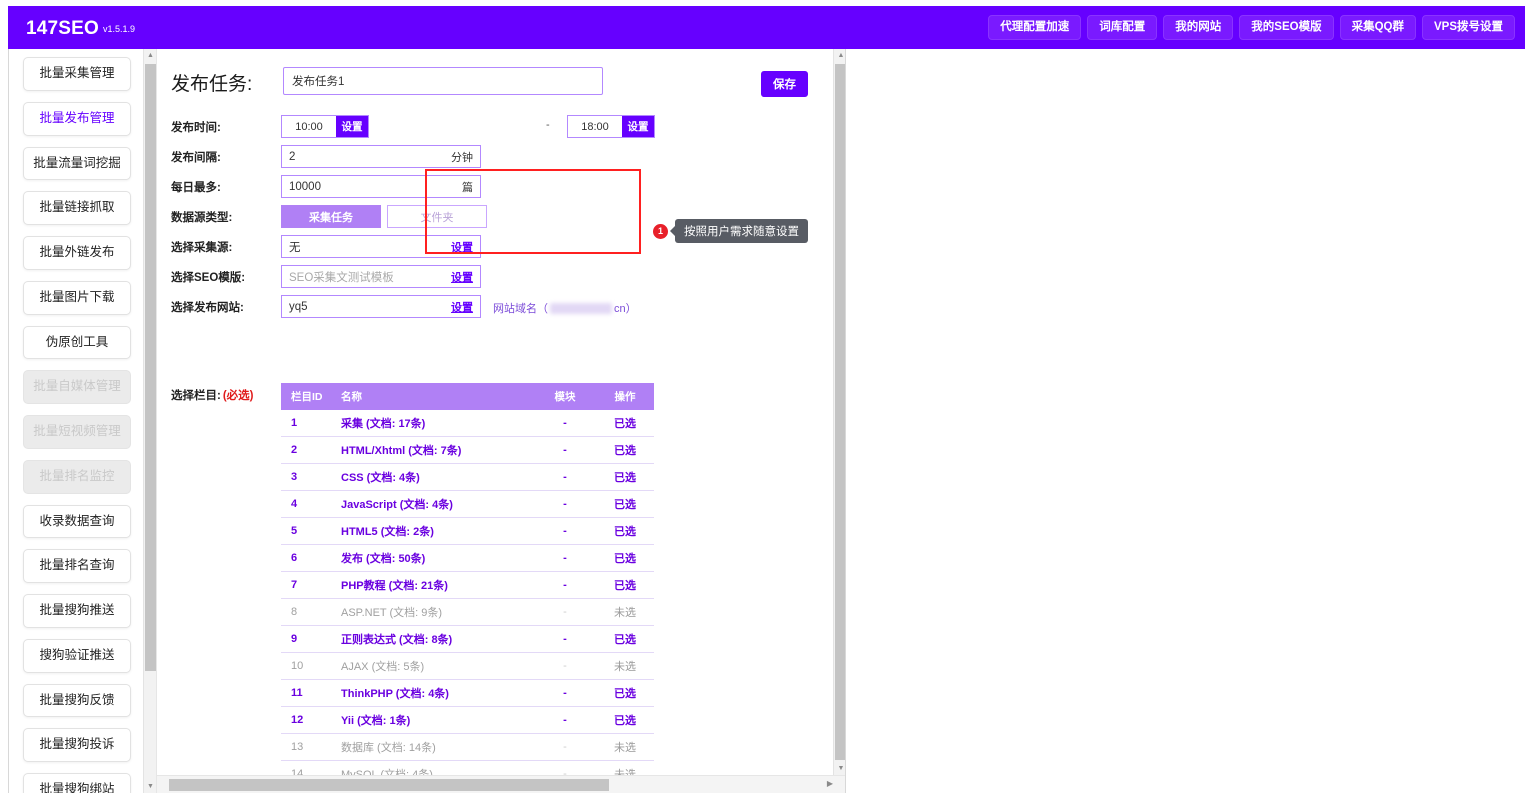  Describe the element at coordinates (77, 208) in the screenshot. I see `sidebar-item-3: 批量链接抓取` at that location.